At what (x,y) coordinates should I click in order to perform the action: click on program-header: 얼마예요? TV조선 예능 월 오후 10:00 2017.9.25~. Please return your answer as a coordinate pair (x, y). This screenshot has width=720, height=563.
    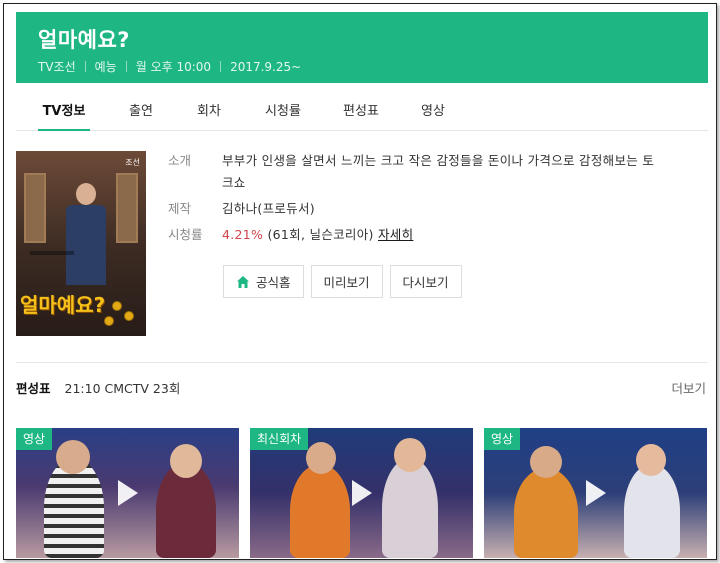
    Looking at the image, I should click on (362, 47).